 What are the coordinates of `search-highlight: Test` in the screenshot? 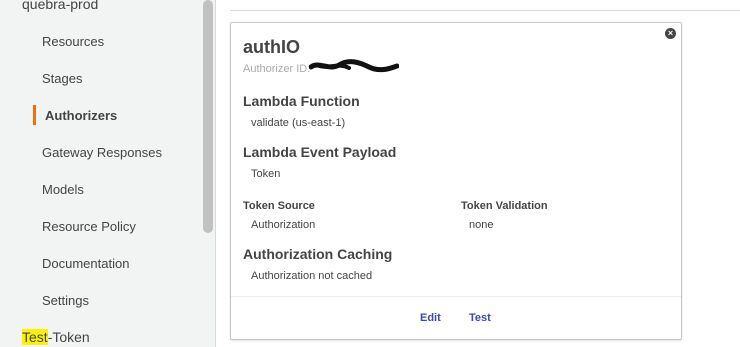 It's located at (35, 337).